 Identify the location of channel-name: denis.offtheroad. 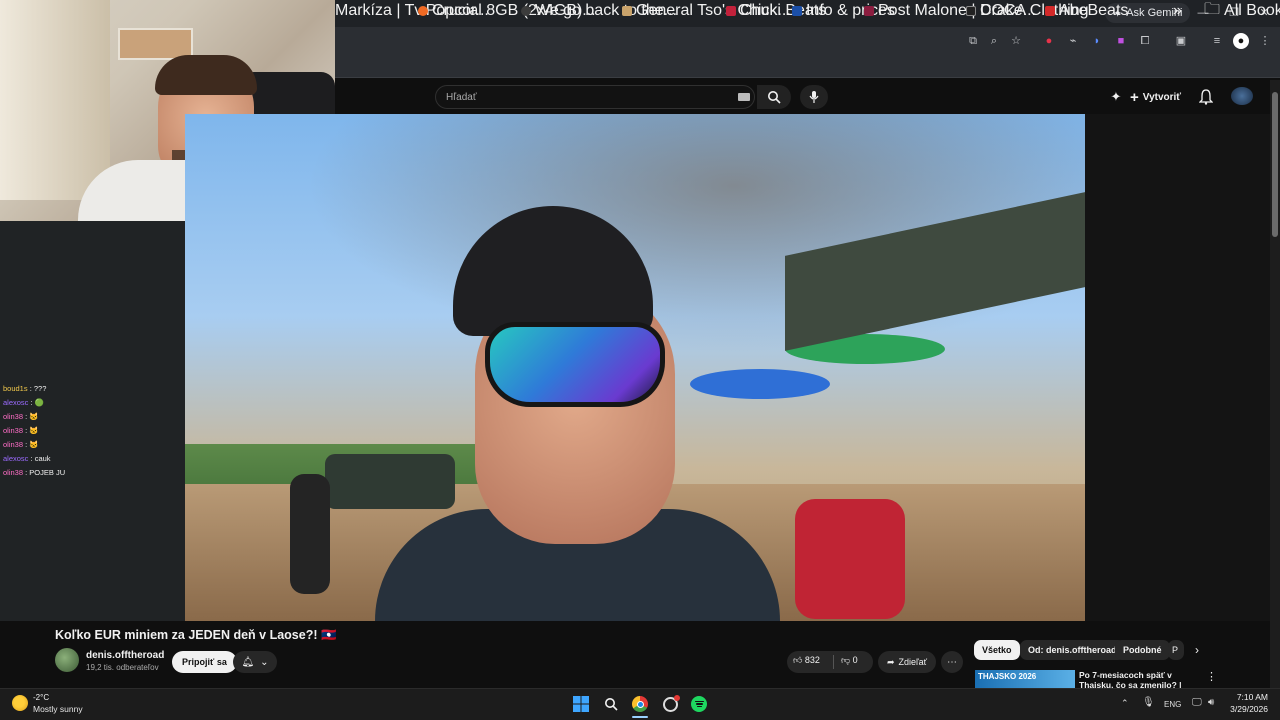
(125, 655).